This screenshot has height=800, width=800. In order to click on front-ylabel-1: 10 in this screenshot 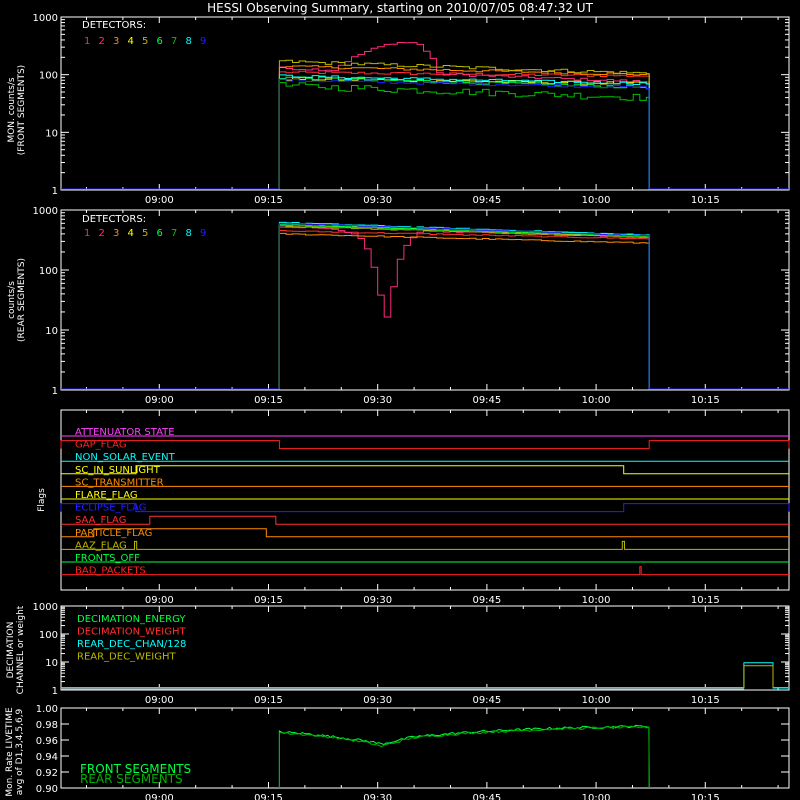, I will do `click(51, 133)`.